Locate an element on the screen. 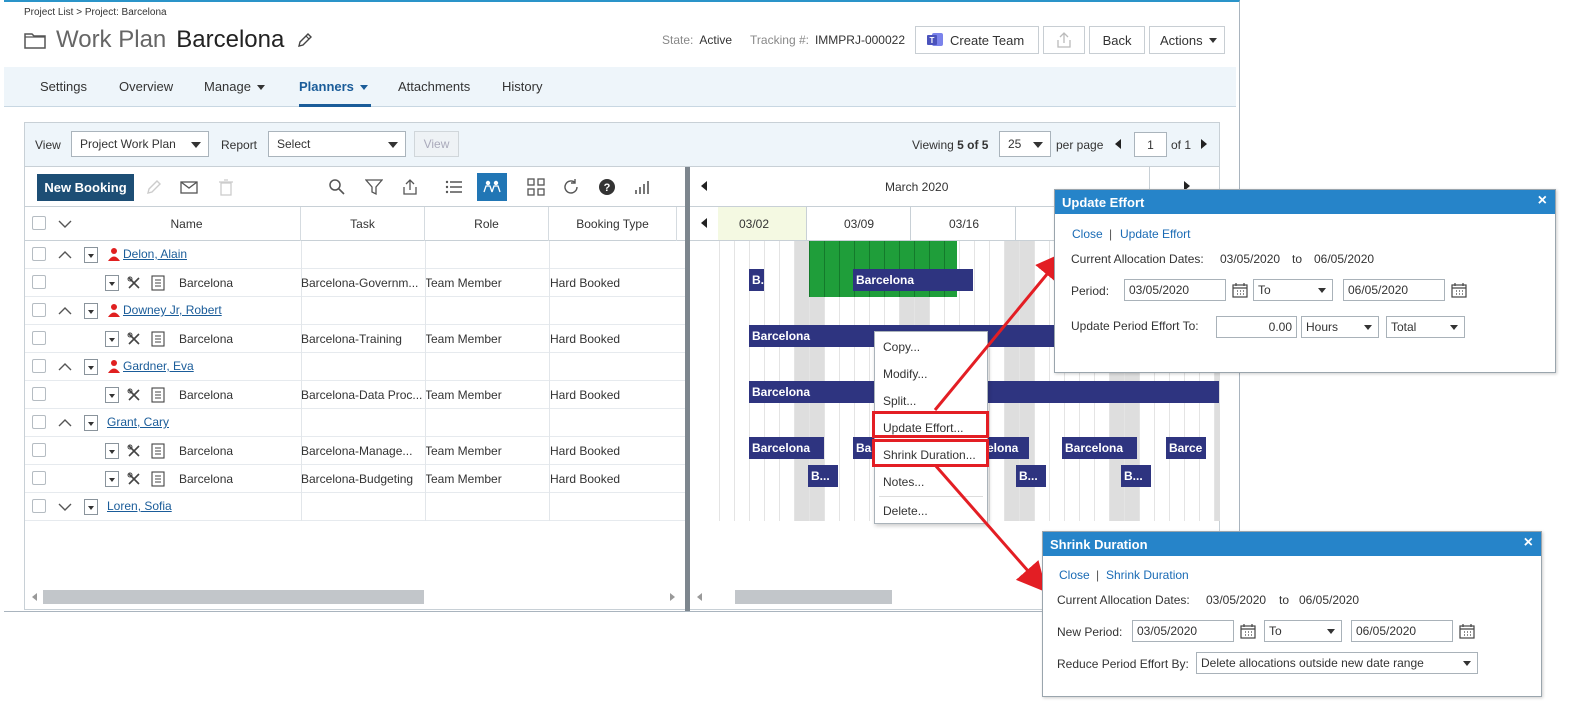  export-icon is located at coordinates (410, 187).